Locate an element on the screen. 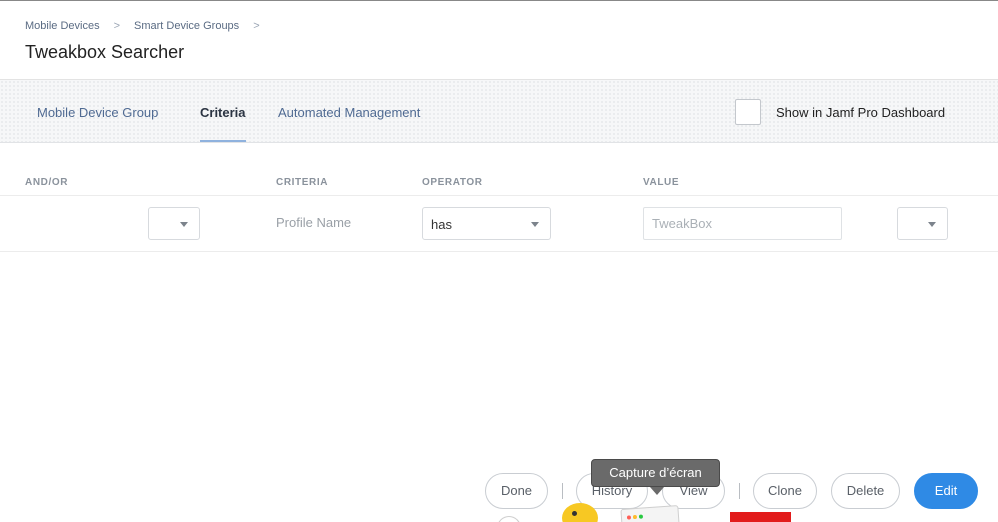 The image size is (998, 522). delete-button: Delete is located at coordinates (865, 491).